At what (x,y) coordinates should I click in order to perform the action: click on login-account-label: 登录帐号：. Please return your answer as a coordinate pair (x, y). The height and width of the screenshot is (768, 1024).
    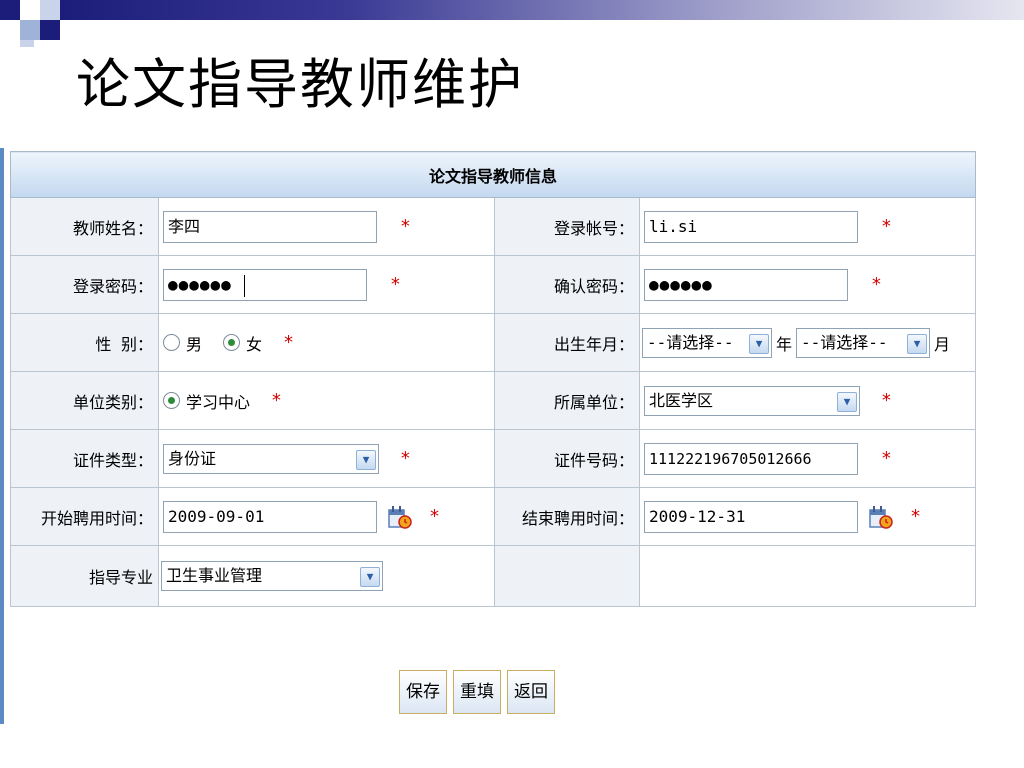
    Looking at the image, I should click on (567, 226).